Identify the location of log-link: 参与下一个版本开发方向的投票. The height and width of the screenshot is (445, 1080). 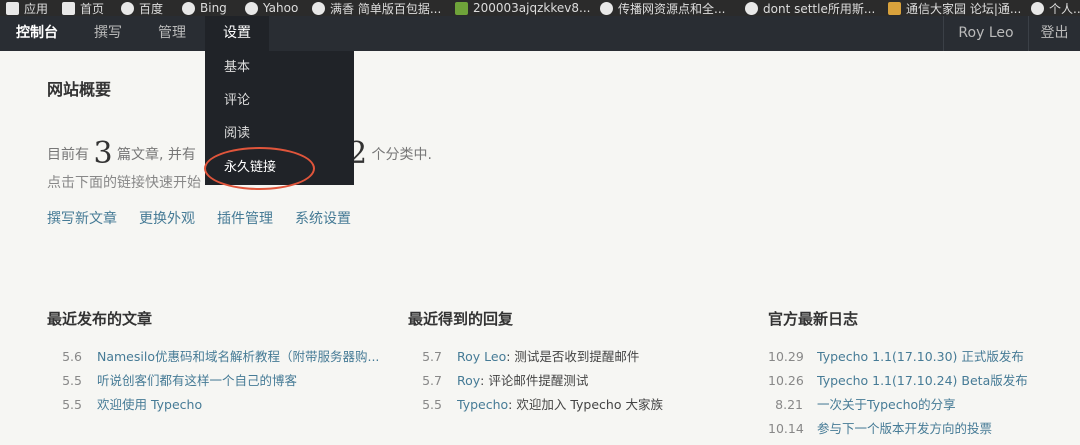
(904, 429).